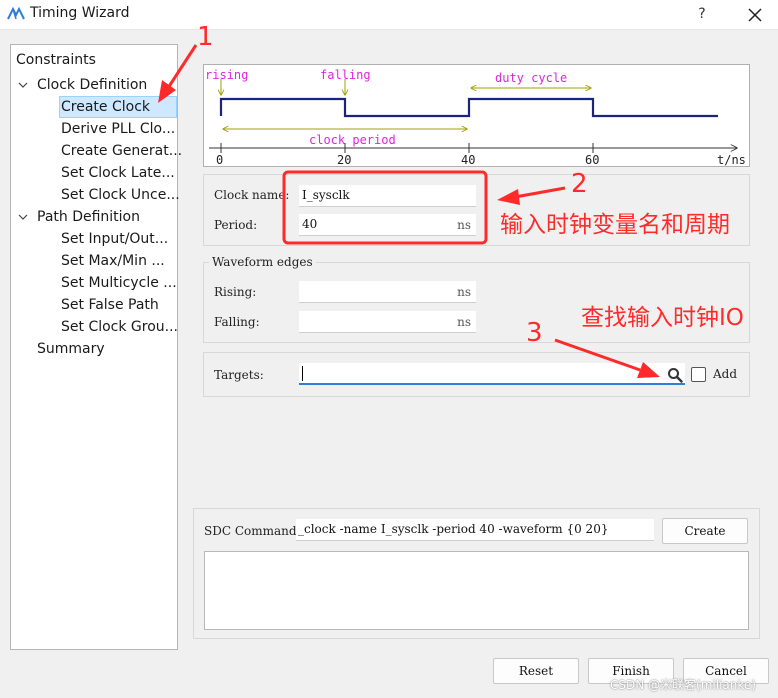 The image size is (778, 698). Describe the element at coordinates (662, 318) in the screenshot. I see `annotation-text-3: 查找输入时钟IO` at that location.